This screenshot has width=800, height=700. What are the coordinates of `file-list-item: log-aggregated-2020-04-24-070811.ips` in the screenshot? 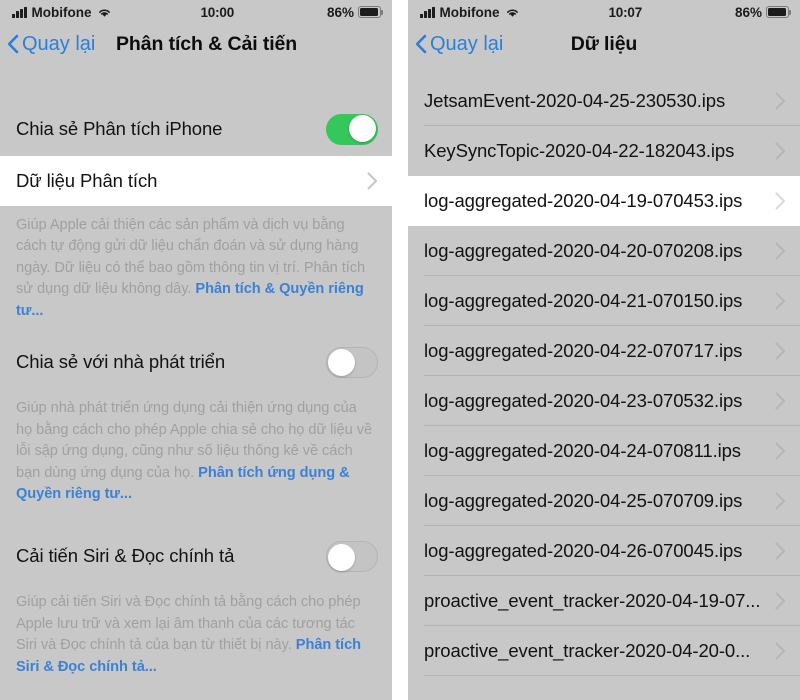 It's located at (604, 451).